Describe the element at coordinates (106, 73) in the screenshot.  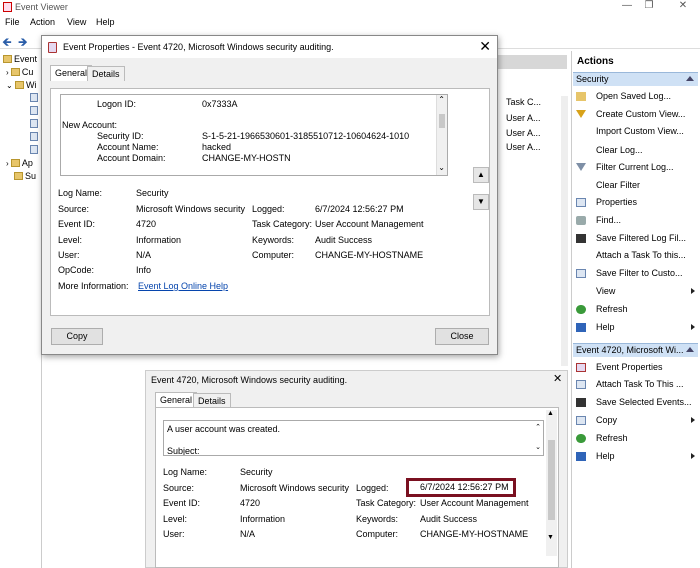
I see `tab-details: Details` at that location.